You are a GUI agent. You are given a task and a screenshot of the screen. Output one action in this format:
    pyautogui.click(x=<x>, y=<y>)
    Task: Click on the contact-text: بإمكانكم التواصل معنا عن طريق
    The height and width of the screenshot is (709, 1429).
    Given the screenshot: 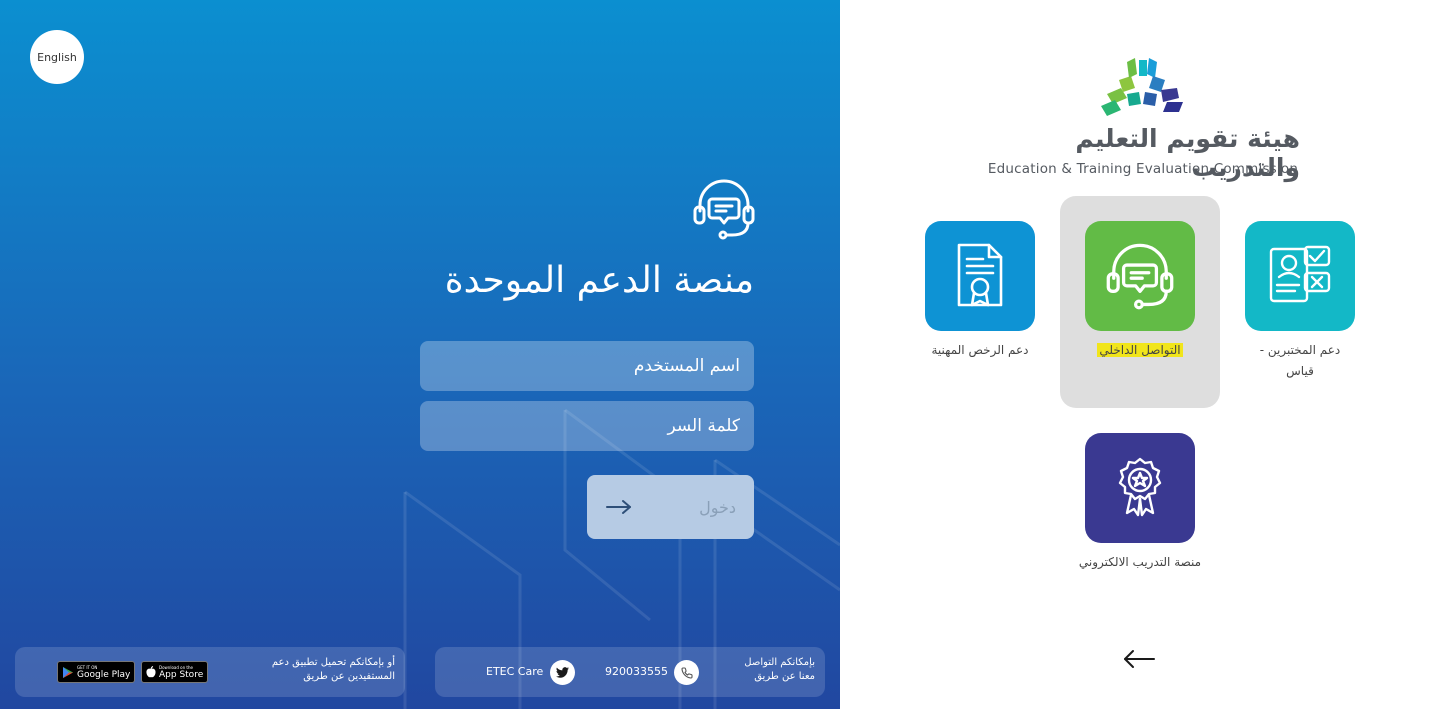 What is the action you would take?
    pyautogui.click(x=760, y=670)
    